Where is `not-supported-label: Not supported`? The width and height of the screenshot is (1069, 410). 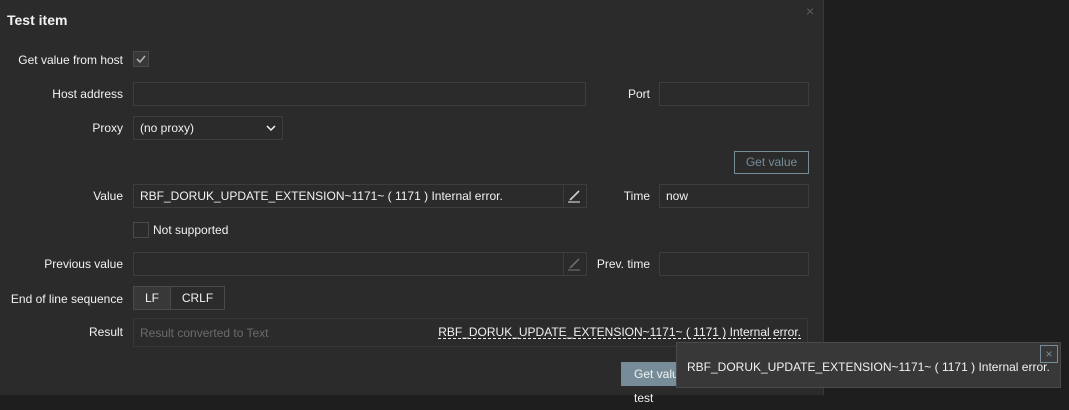
not-supported-label: Not supported is located at coordinates (191, 230).